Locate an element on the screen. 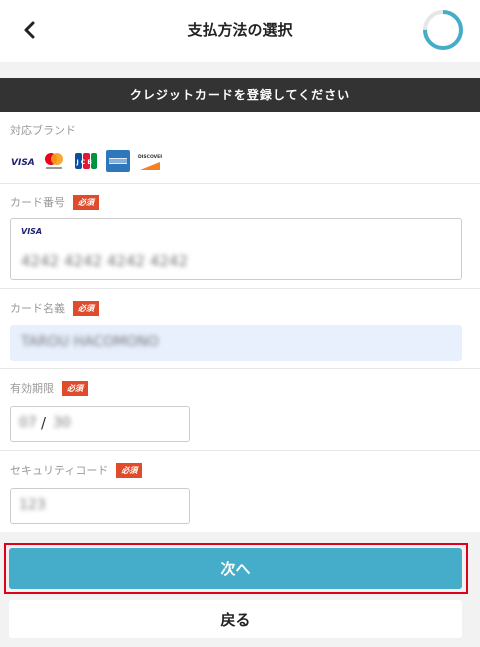 The height and width of the screenshot is (647, 480). expiry-input: 07 / 30 is located at coordinates (100, 424).